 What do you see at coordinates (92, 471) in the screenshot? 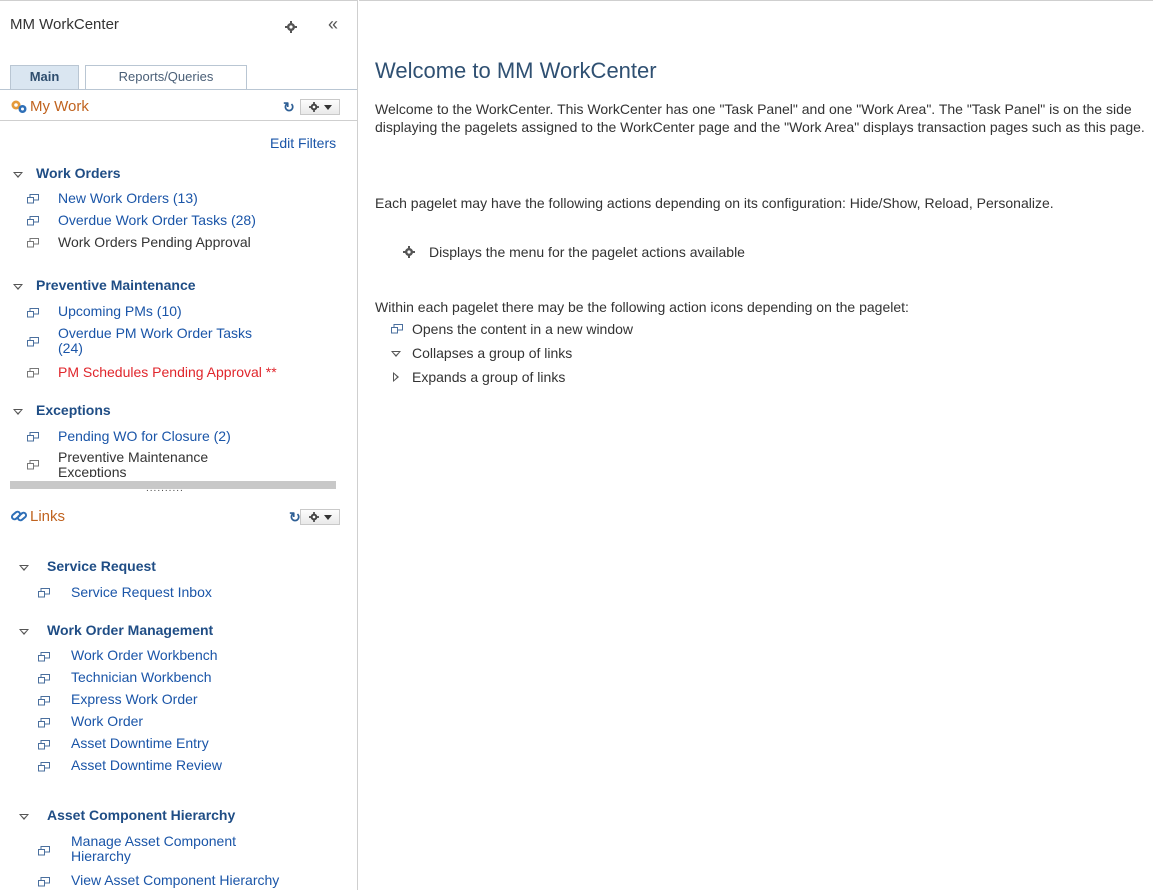
I see `list-item-continued: Exceptions` at bounding box center [92, 471].